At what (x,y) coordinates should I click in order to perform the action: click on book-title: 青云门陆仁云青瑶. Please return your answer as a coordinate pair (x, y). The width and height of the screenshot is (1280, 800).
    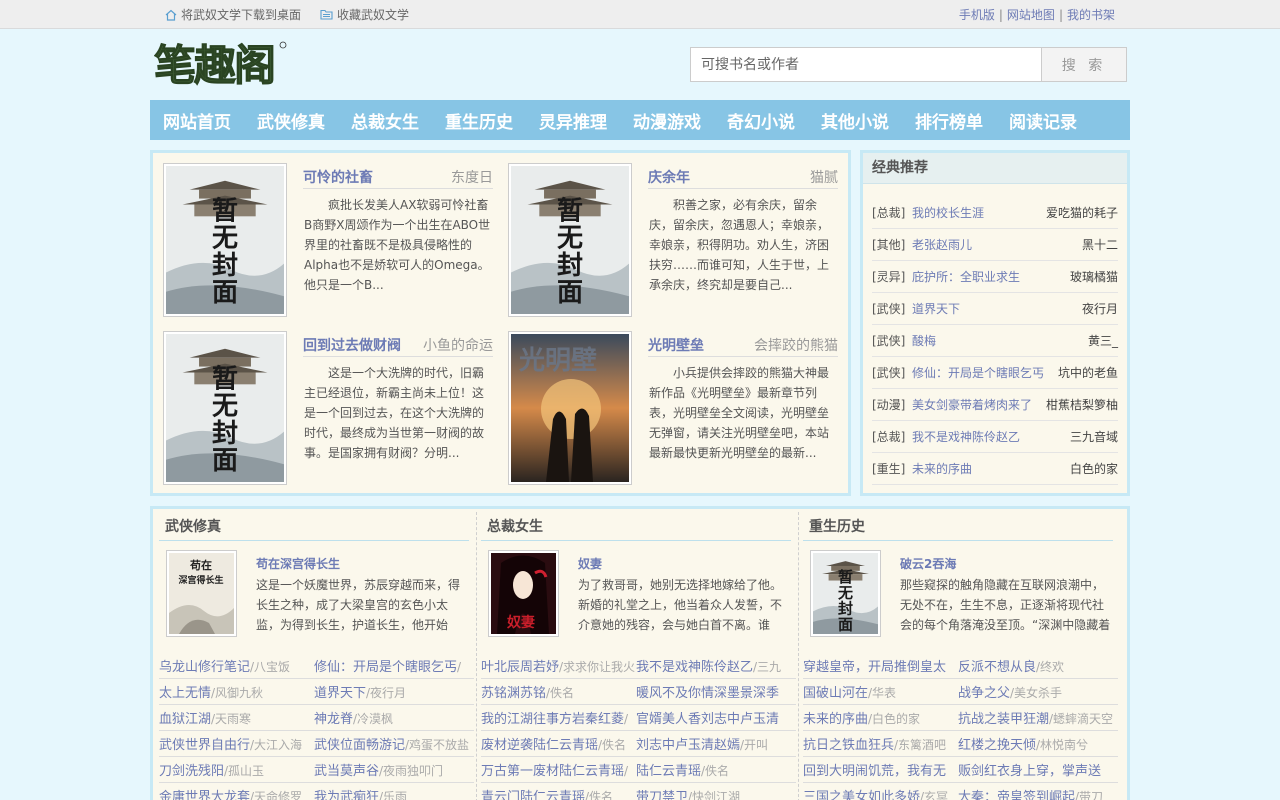
    Looking at the image, I should click on (533, 795).